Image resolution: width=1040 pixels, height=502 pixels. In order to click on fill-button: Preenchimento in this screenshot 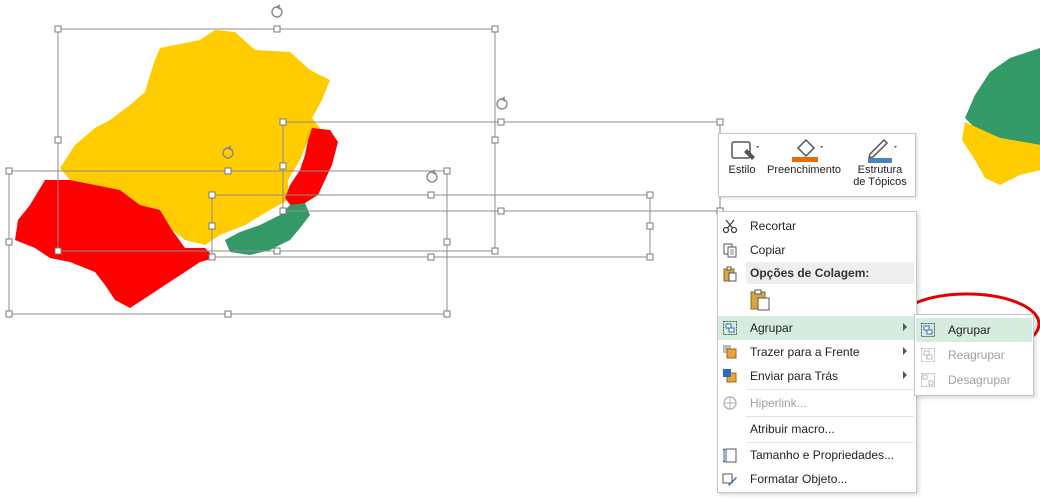, I will do `click(804, 165)`.